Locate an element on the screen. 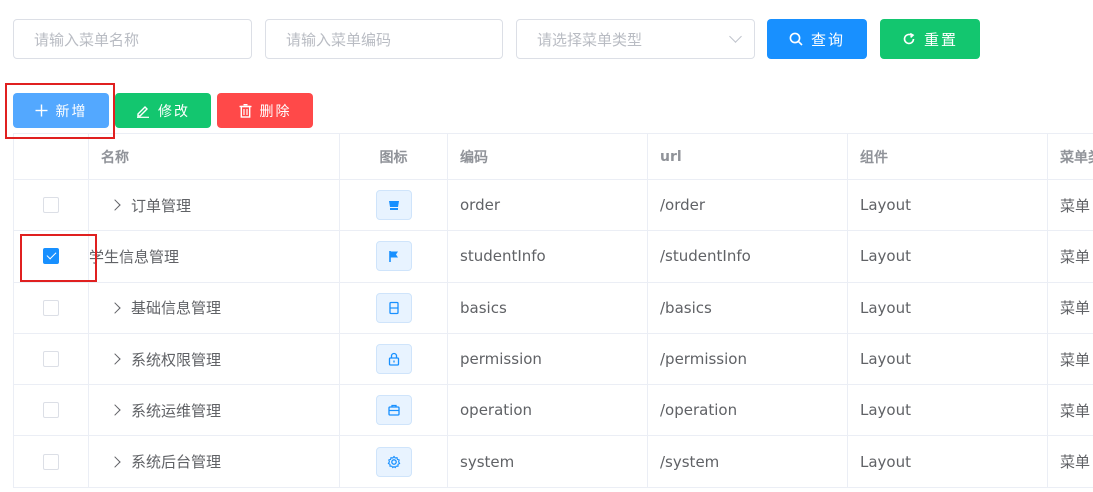 This screenshot has height=492, width=1093. table-row: 系统运维管理 operation /operation Layout 菜单 is located at coordinates (553, 411).